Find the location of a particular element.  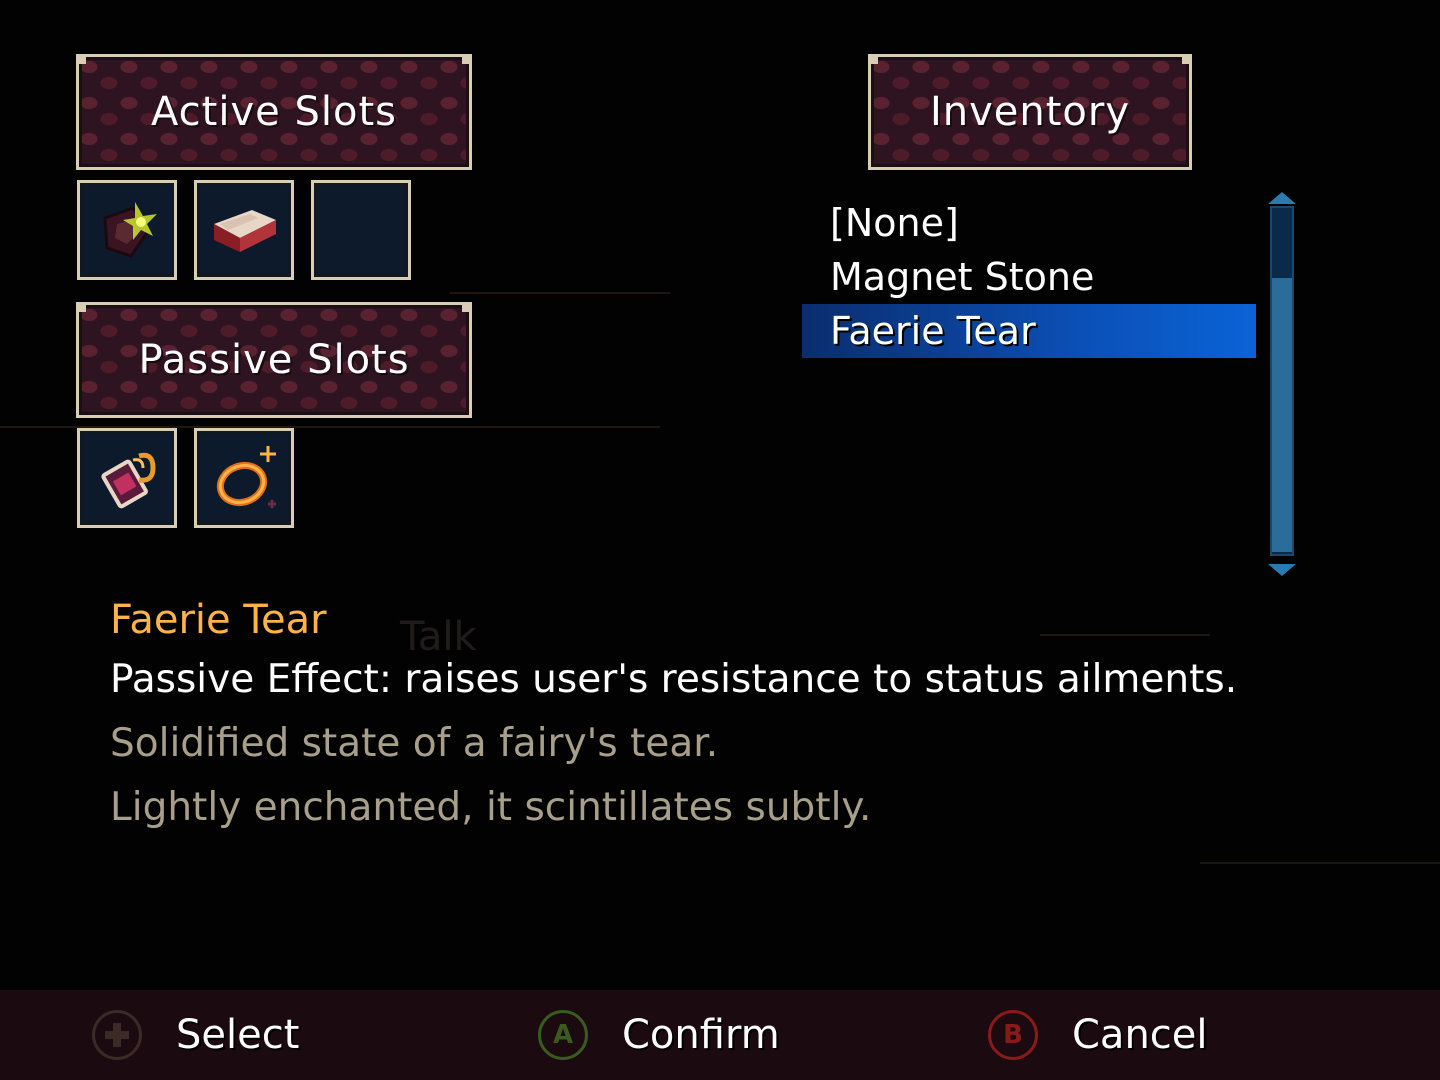

hint-confirm: A Confirm is located at coordinates (659, 1035).